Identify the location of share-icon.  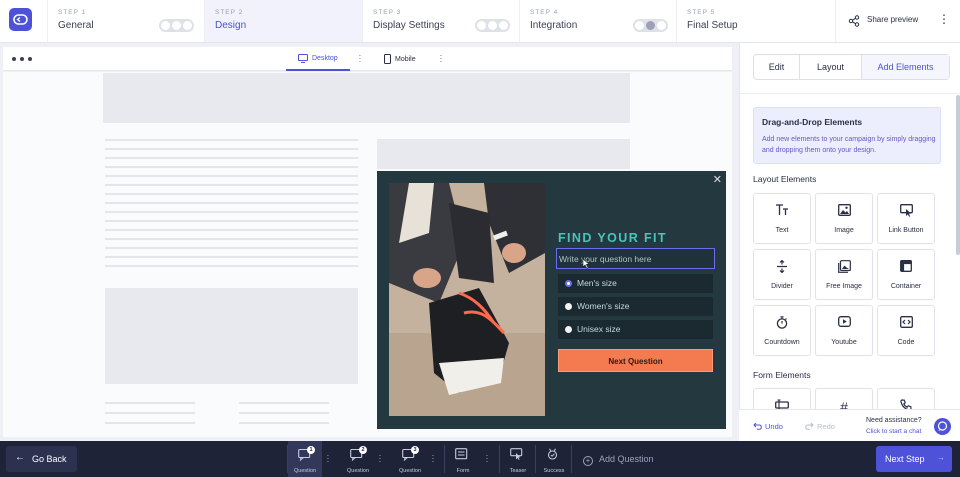
(854, 23).